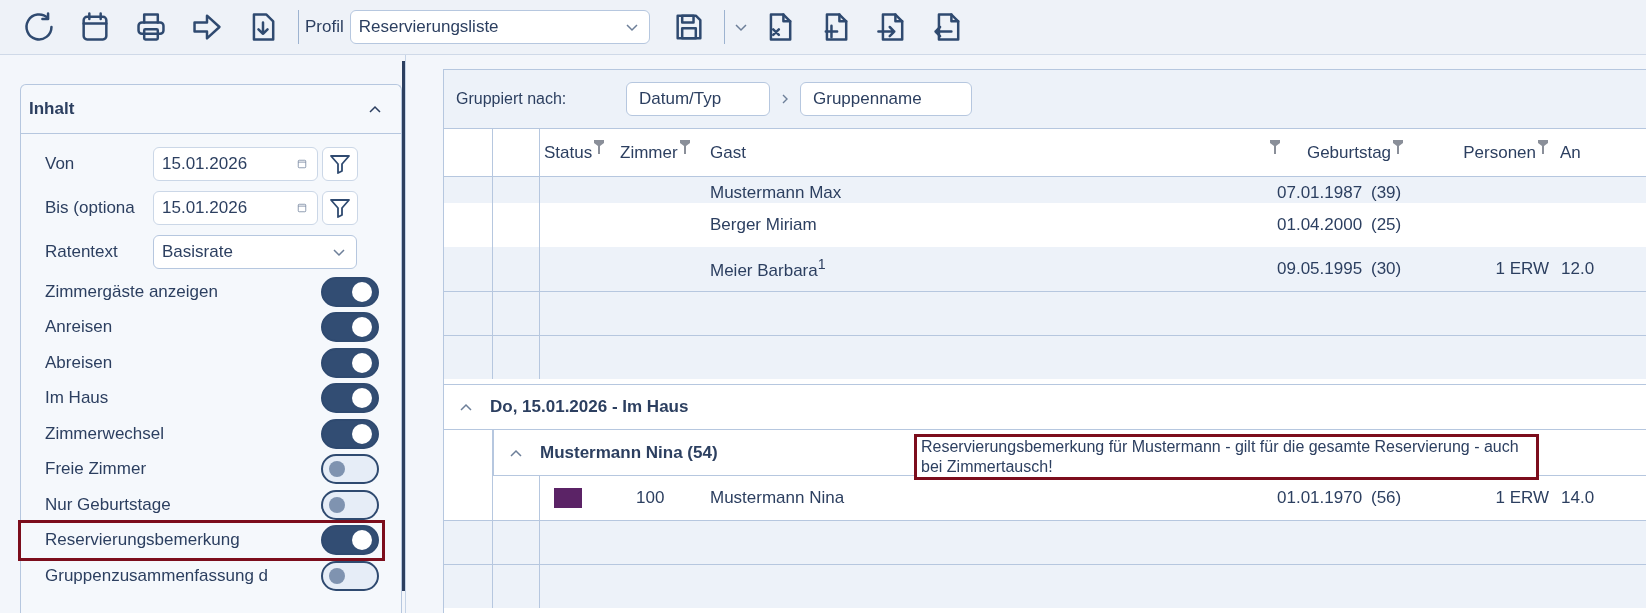  Describe the element at coordinates (96, 469) in the screenshot. I see `toggle-label: Freie Zimmer` at that location.